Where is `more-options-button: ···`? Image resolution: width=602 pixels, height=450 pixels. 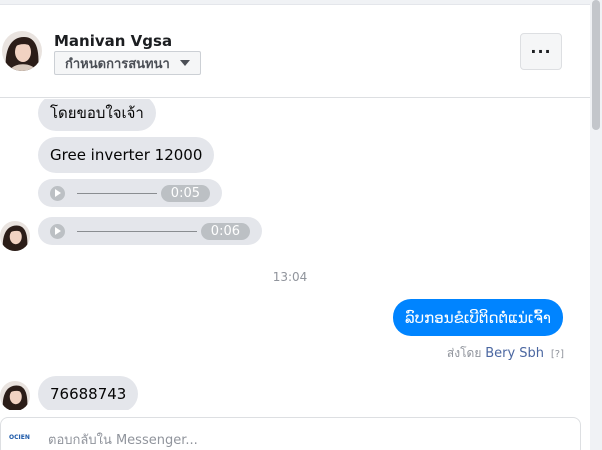
more-options-button: ··· is located at coordinates (541, 51).